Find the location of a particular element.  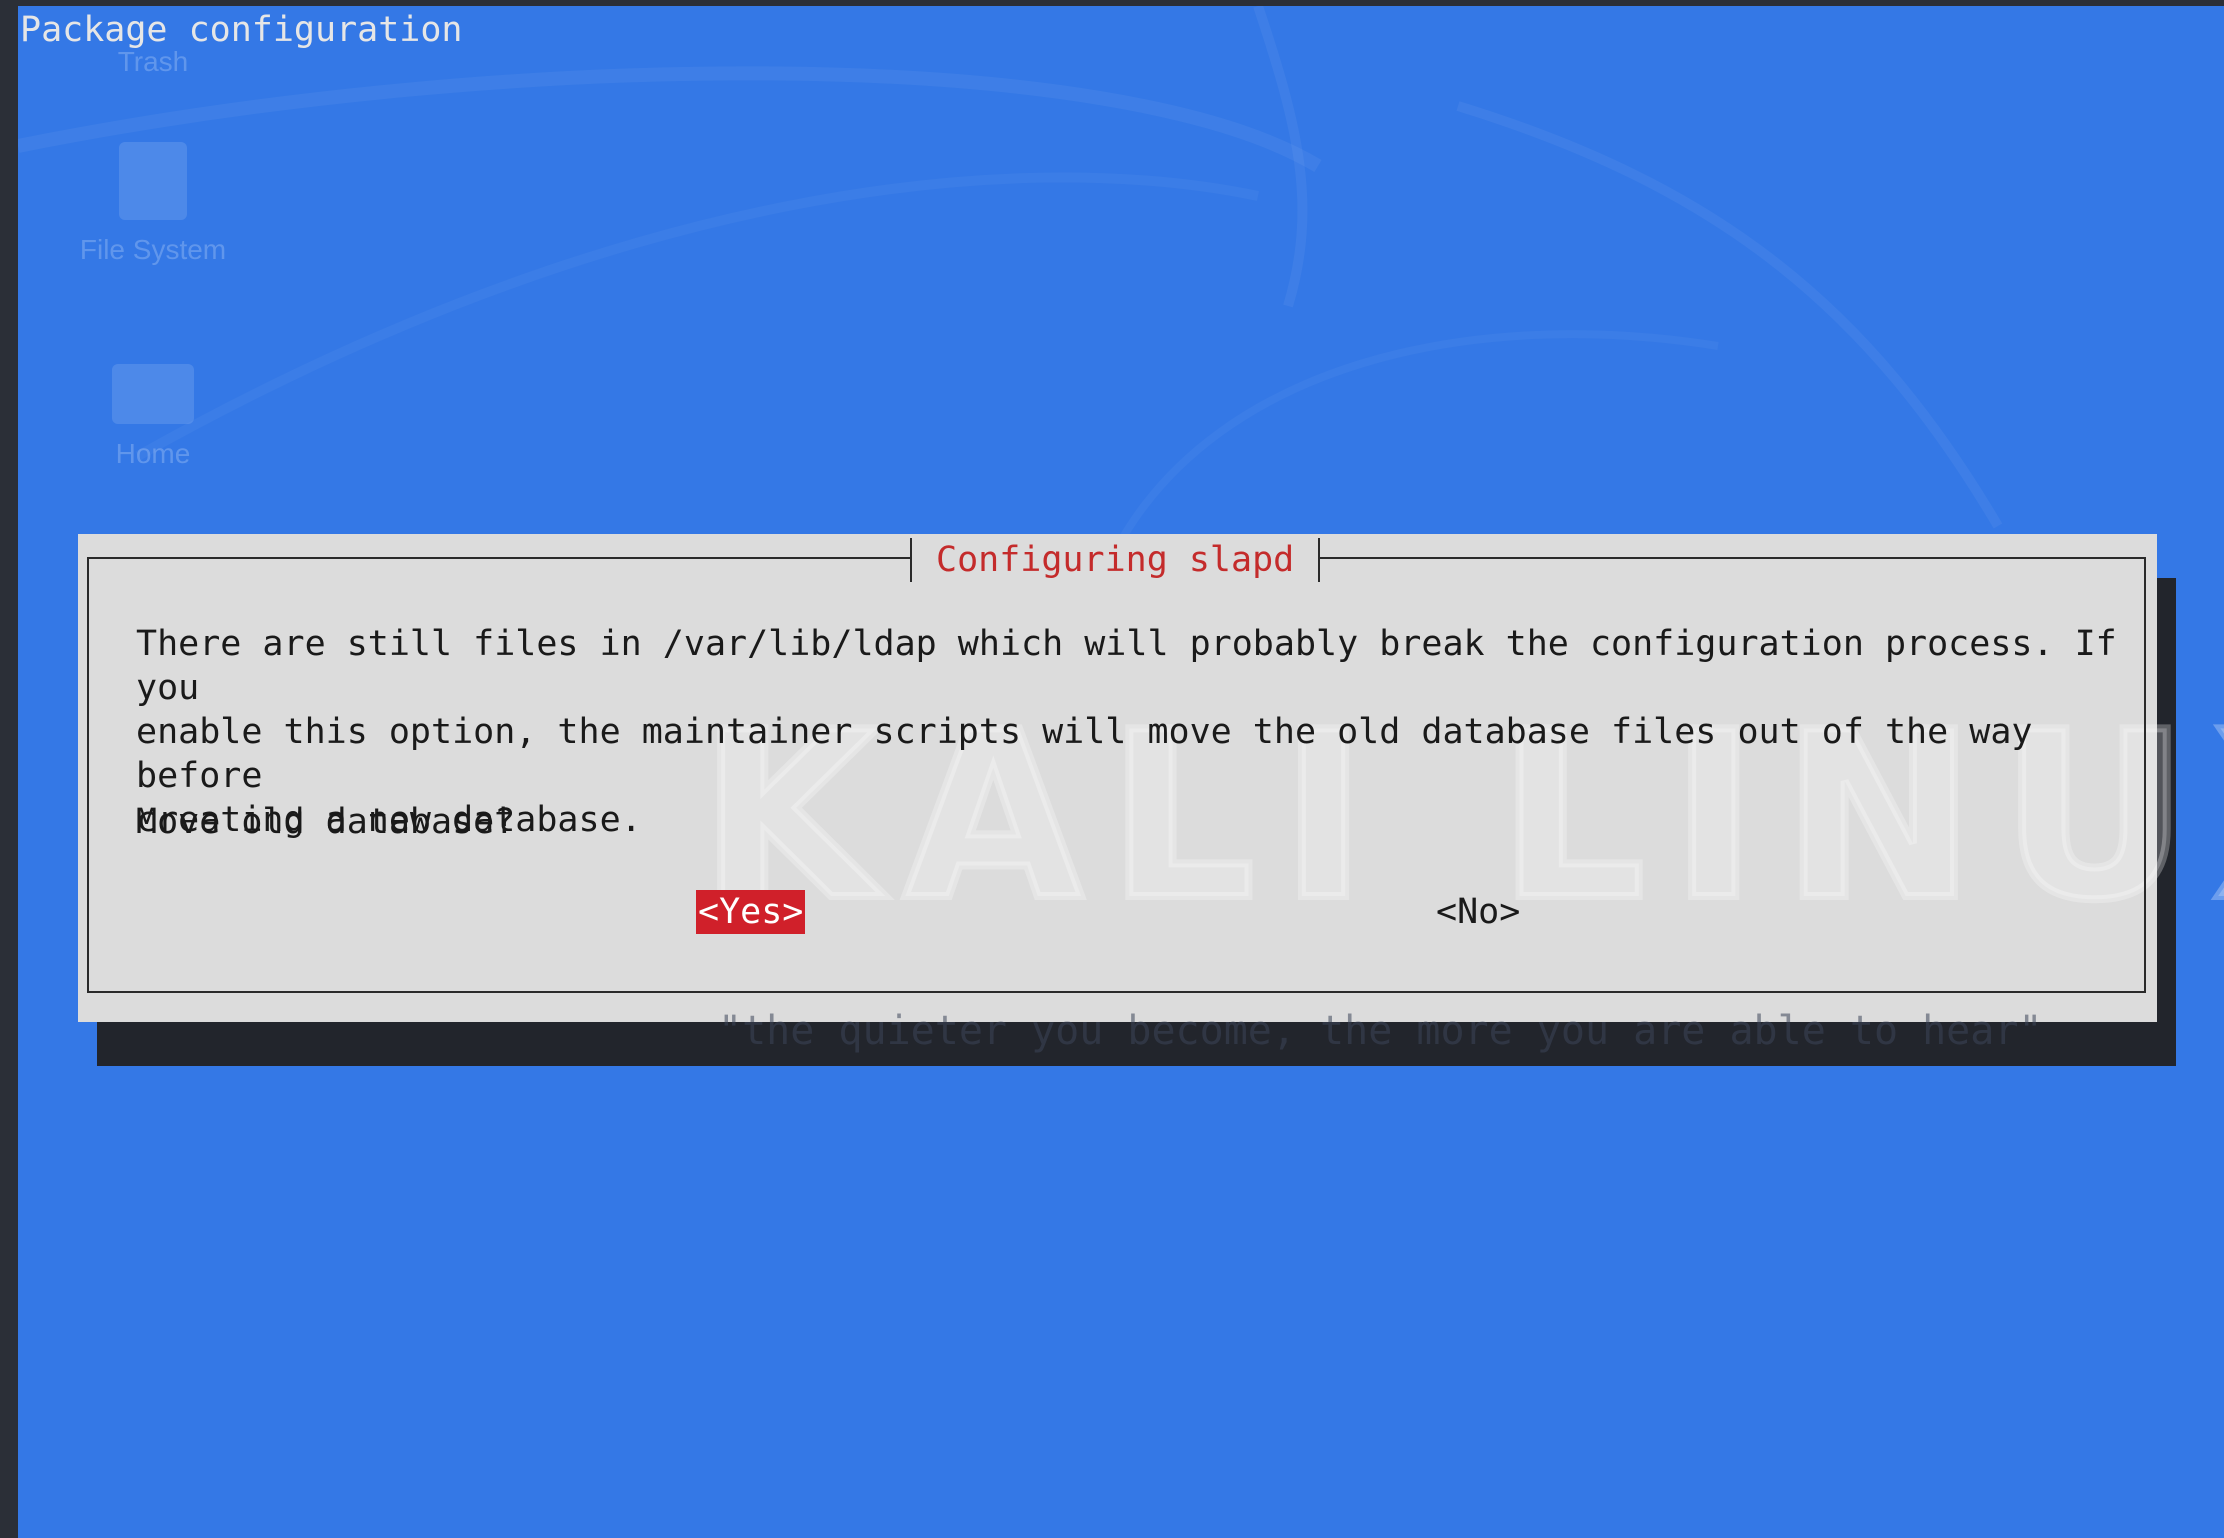

yes-button: <Yes> is located at coordinates (751, 912).